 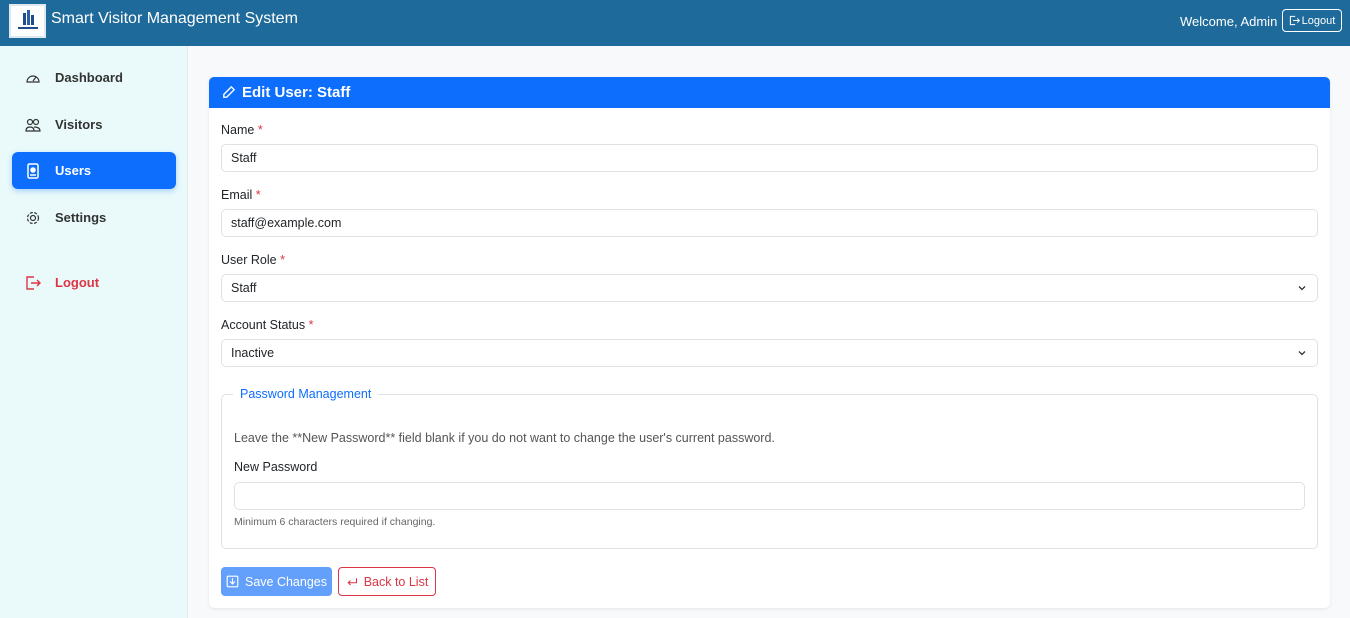 I want to click on gear-icon, so click(x=33, y=217).